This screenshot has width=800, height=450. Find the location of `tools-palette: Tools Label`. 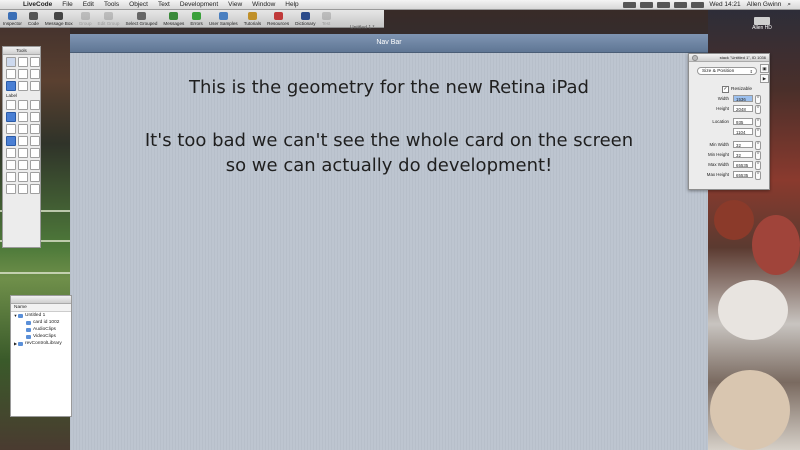

tools-palette: Tools Label is located at coordinates (21, 147).